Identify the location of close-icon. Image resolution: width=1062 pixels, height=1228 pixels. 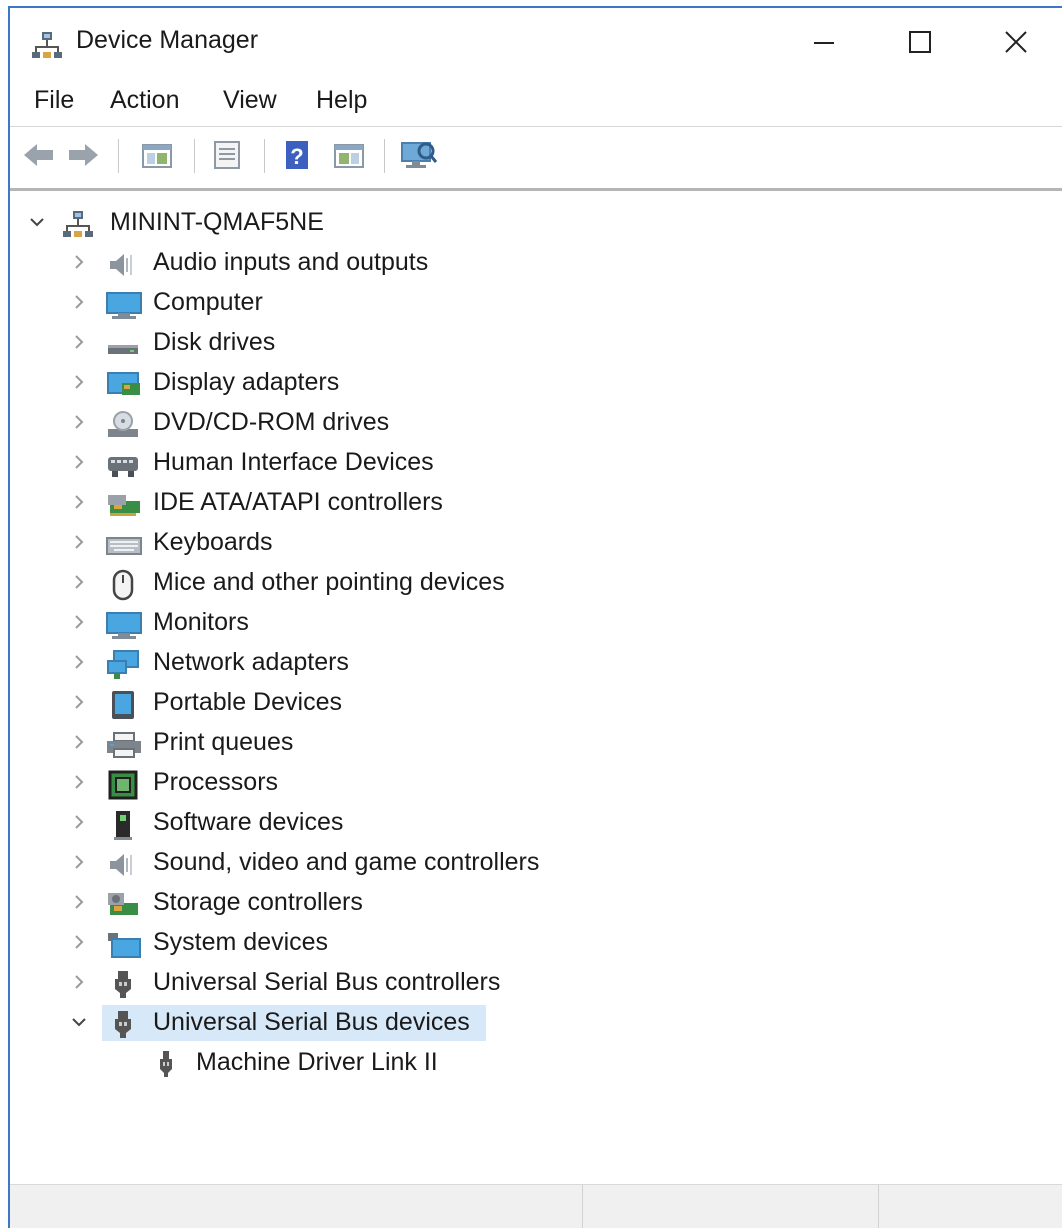
(1016, 42).